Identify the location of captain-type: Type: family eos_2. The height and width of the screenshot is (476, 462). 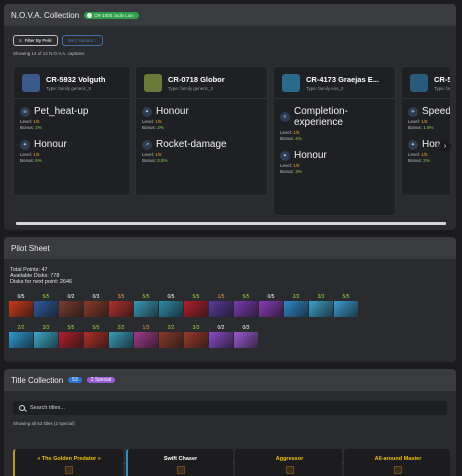
(325, 88).